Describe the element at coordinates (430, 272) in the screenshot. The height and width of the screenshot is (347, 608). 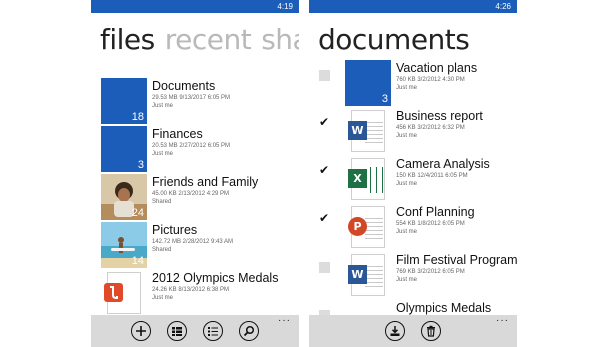
I see `item-meta: 769 KB 3/2/2012 6:05 PM` at that location.